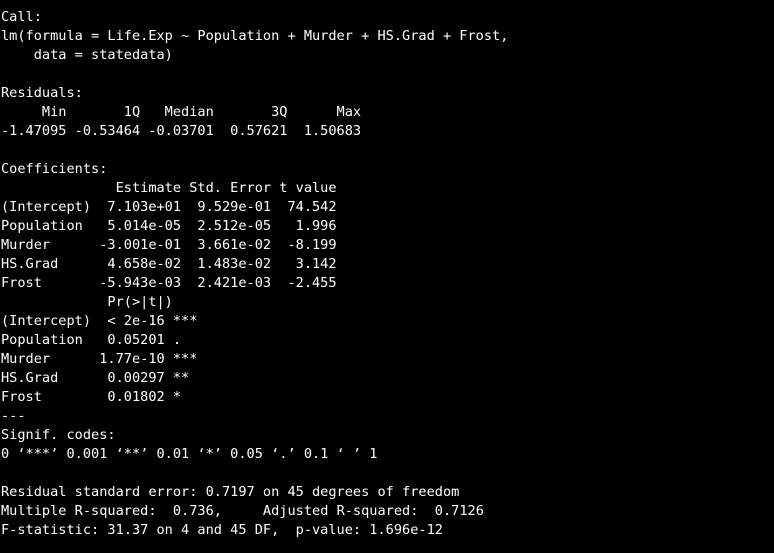 The width and height of the screenshot is (774, 553). Describe the element at coordinates (99, 340) in the screenshot. I see `pvalue-row-population: Population 0.05201 .` at that location.